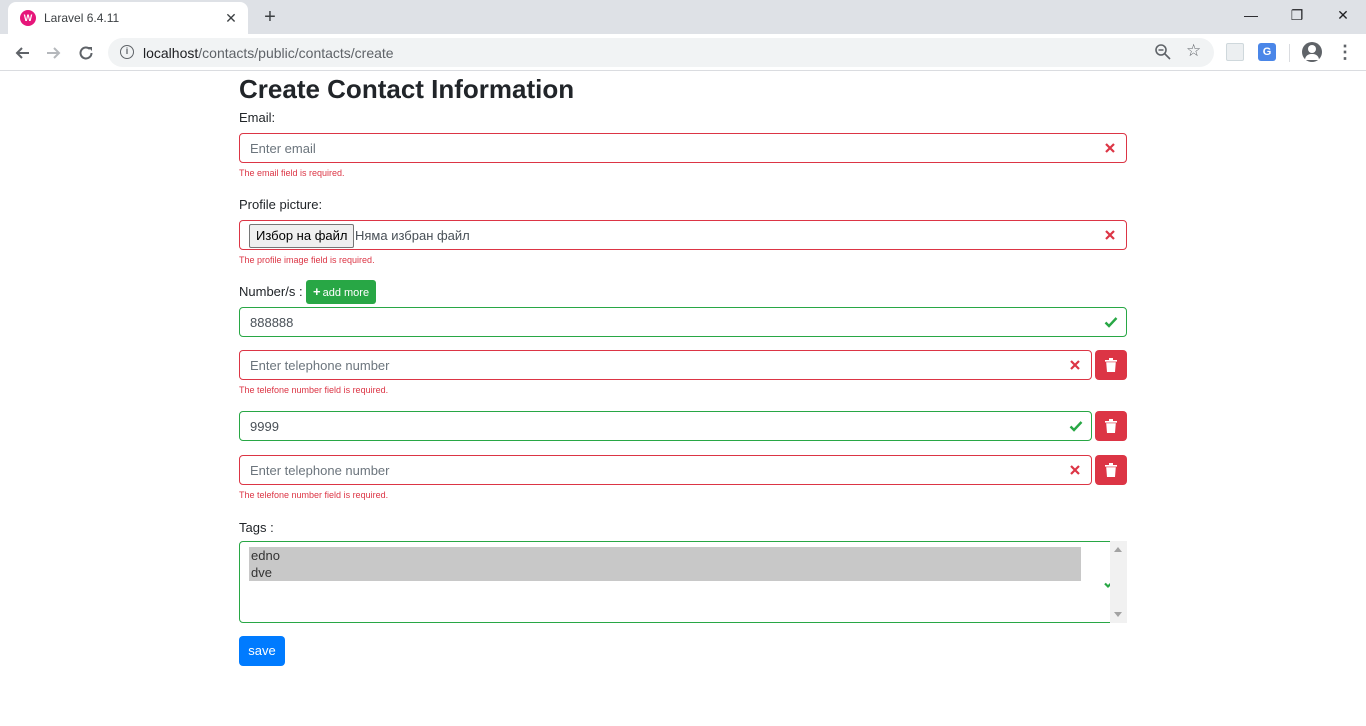  Describe the element at coordinates (256, 527) in the screenshot. I see `tags-label: Tags :` at that location.